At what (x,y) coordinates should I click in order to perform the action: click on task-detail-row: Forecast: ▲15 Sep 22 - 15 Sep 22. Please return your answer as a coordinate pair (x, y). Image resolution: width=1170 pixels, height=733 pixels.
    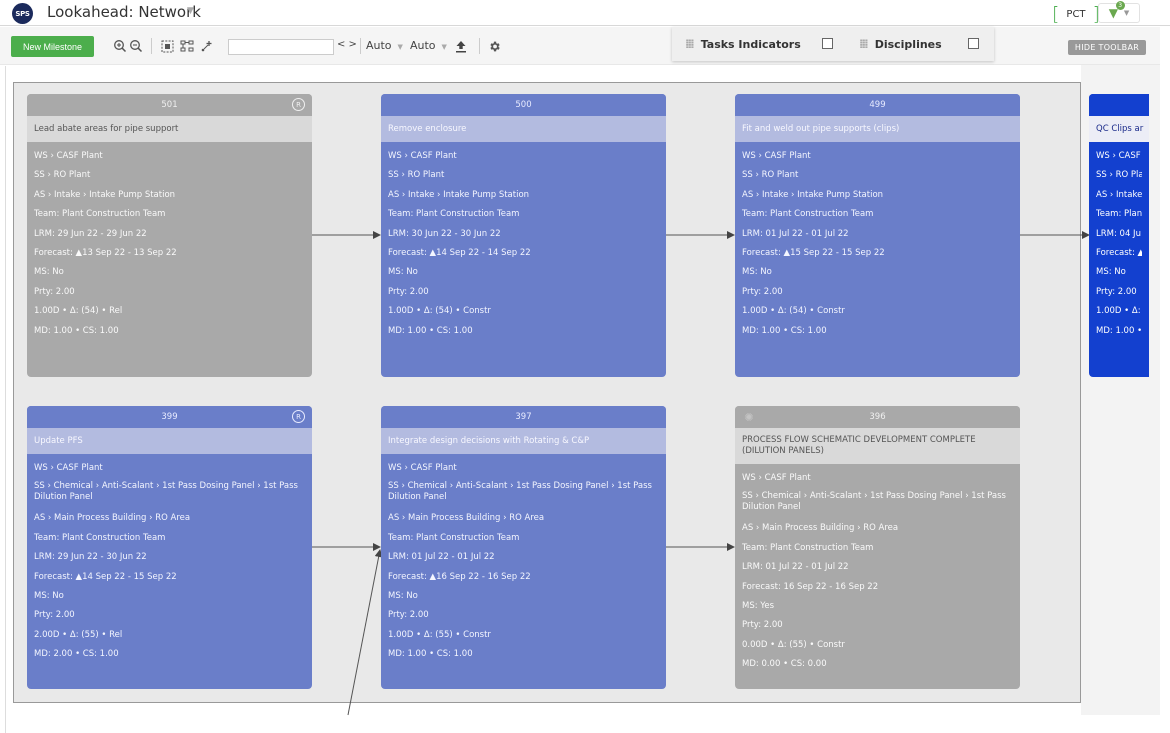
    Looking at the image, I should click on (813, 252).